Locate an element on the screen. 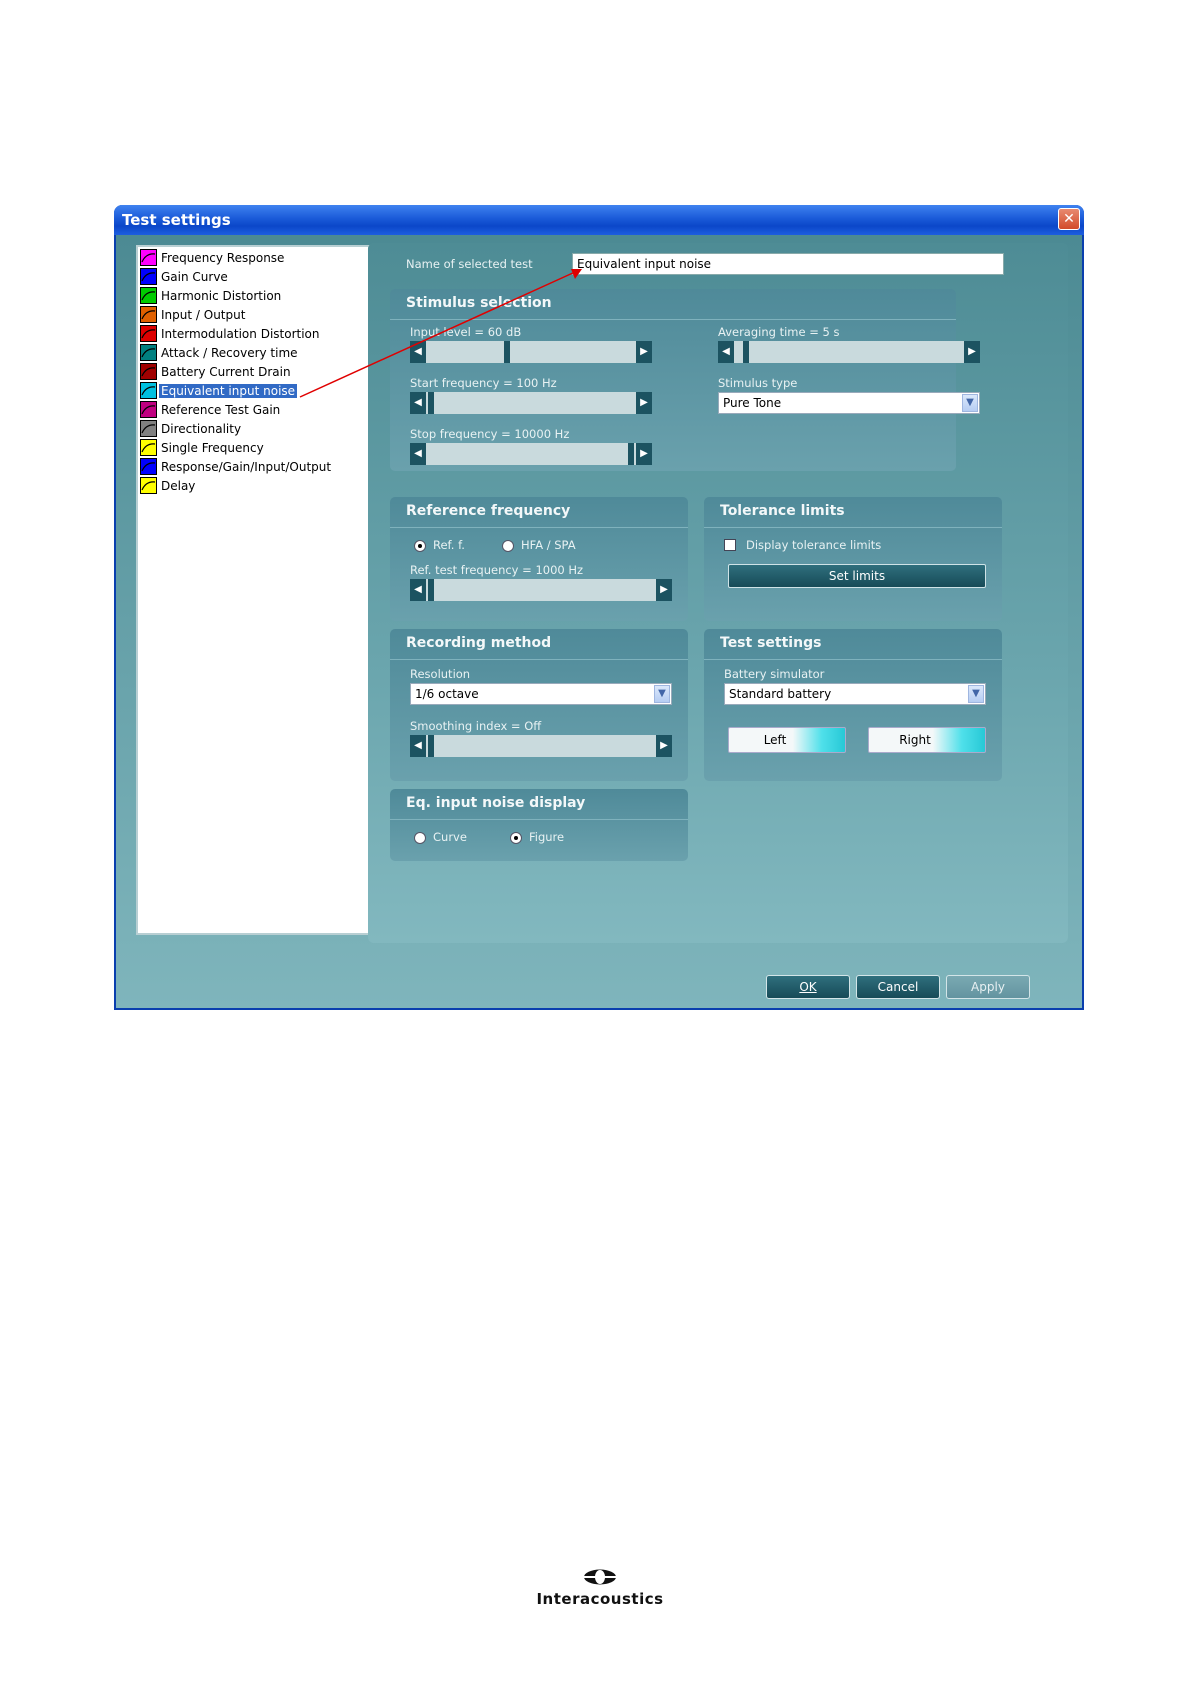 This screenshot has height=1685, width=1191. logo-text: Interacoustics is located at coordinates (600, 1599).